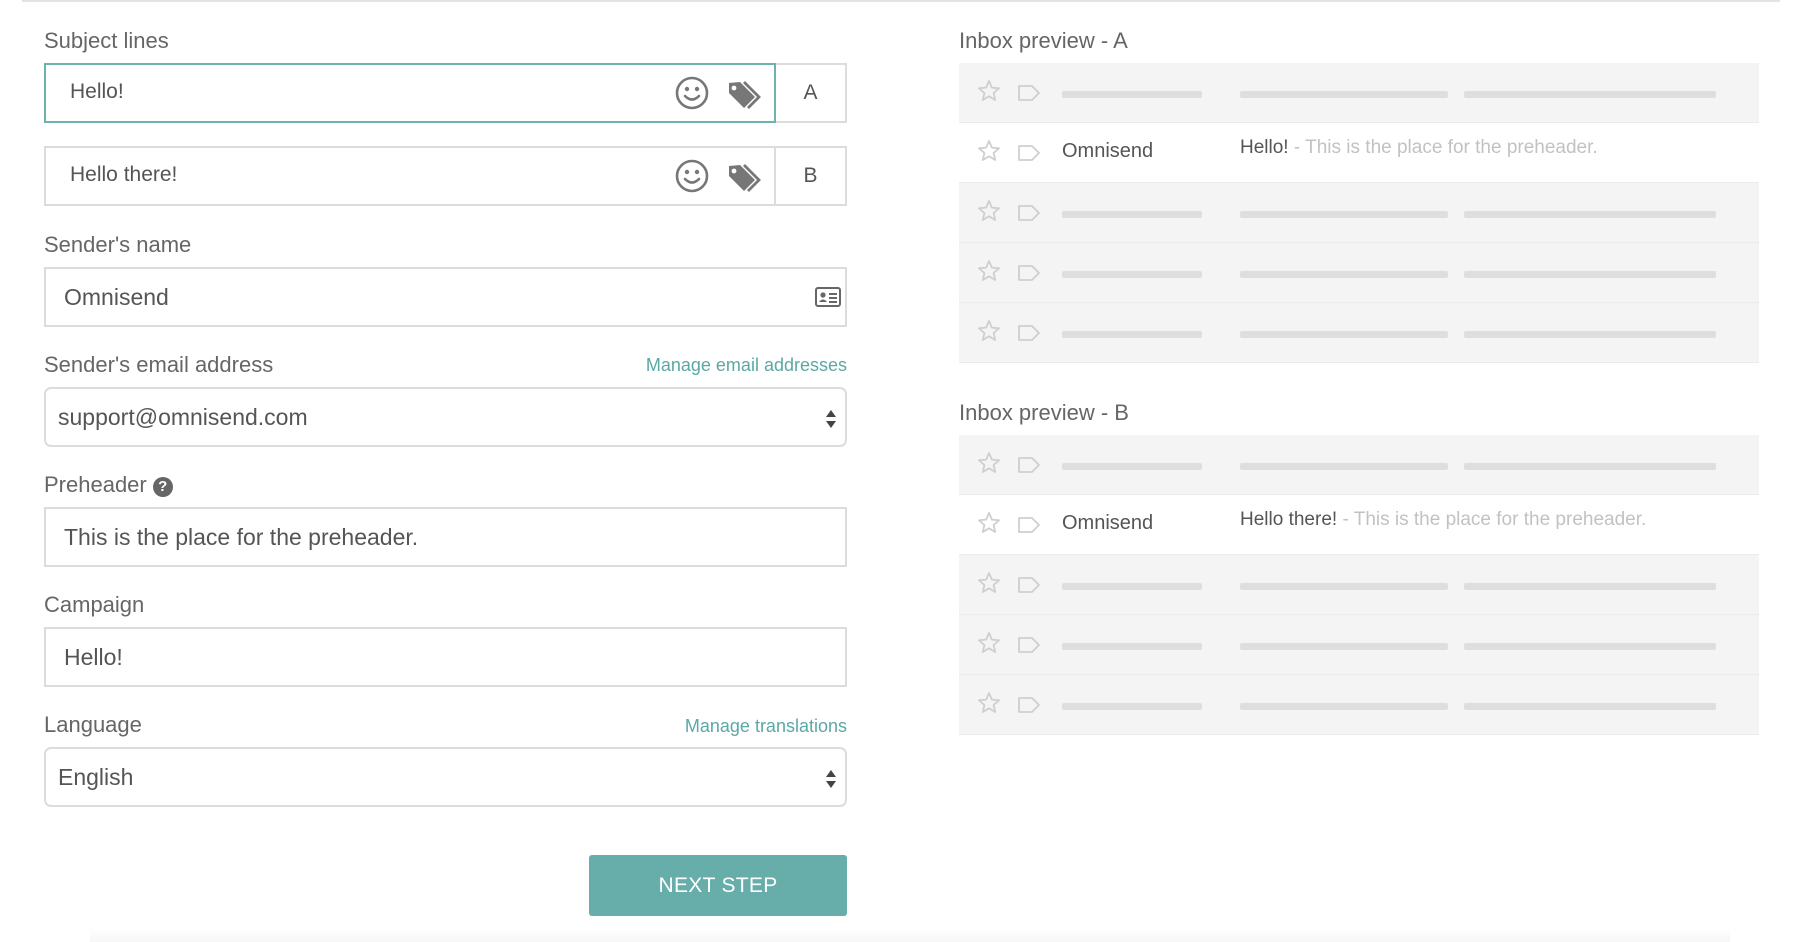 The height and width of the screenshot is (942, 1810). What do you see at coordinates (410, 176) in the screenshot?
I see `subject-b-input: Hello there!` at bounding box center [410, 176].